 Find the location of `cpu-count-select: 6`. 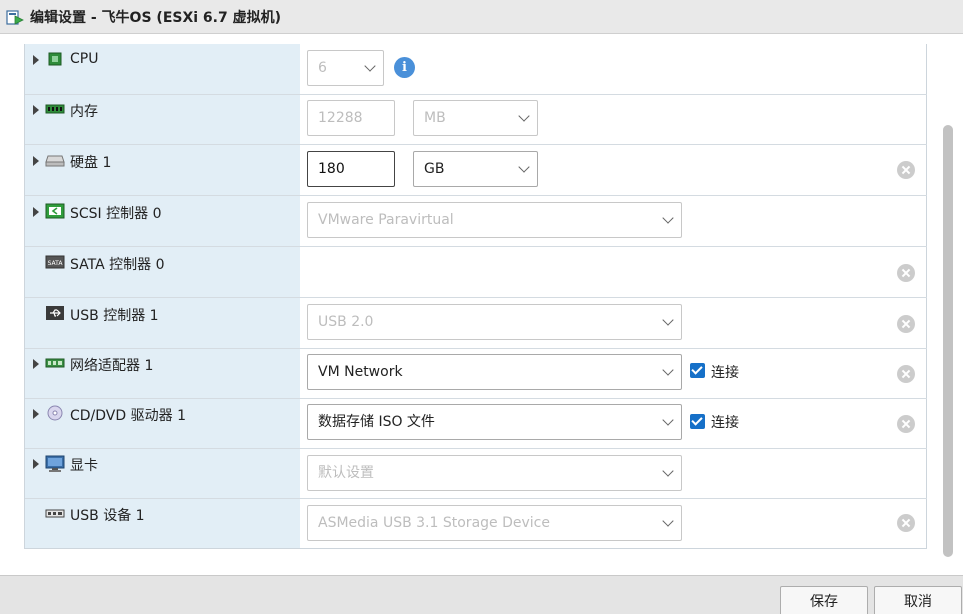

cpu-count-select: 6 is located at coordinates (345, 68).